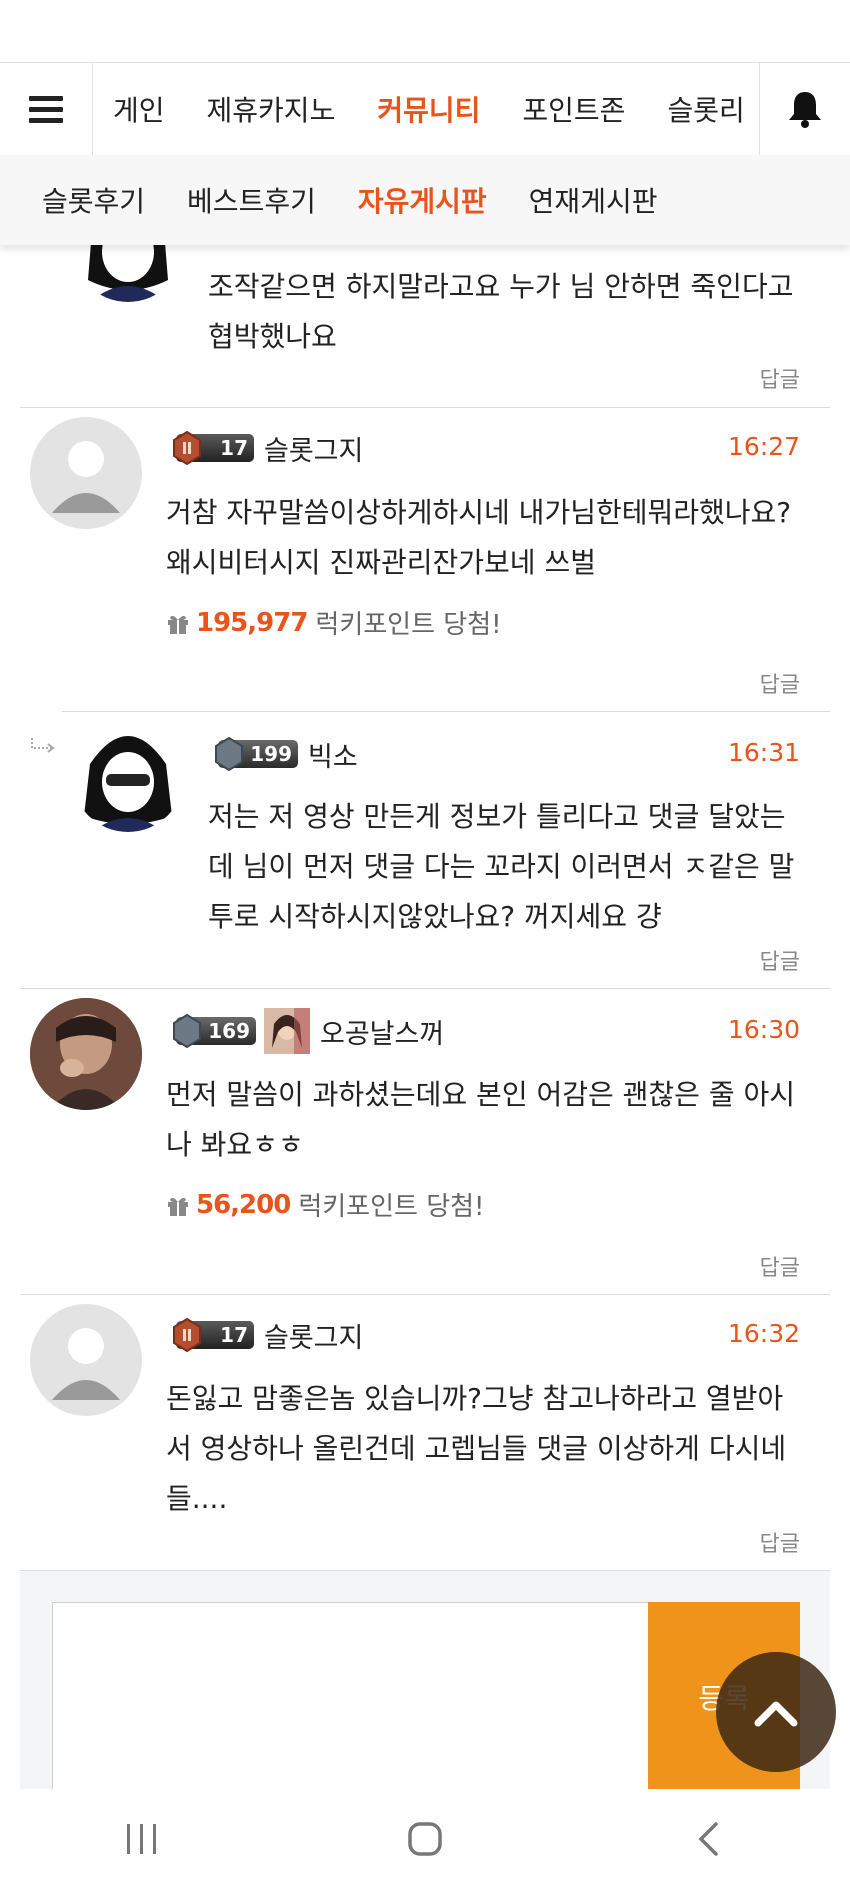  I want to click on comment-time: 16:31, so click(763, 752).